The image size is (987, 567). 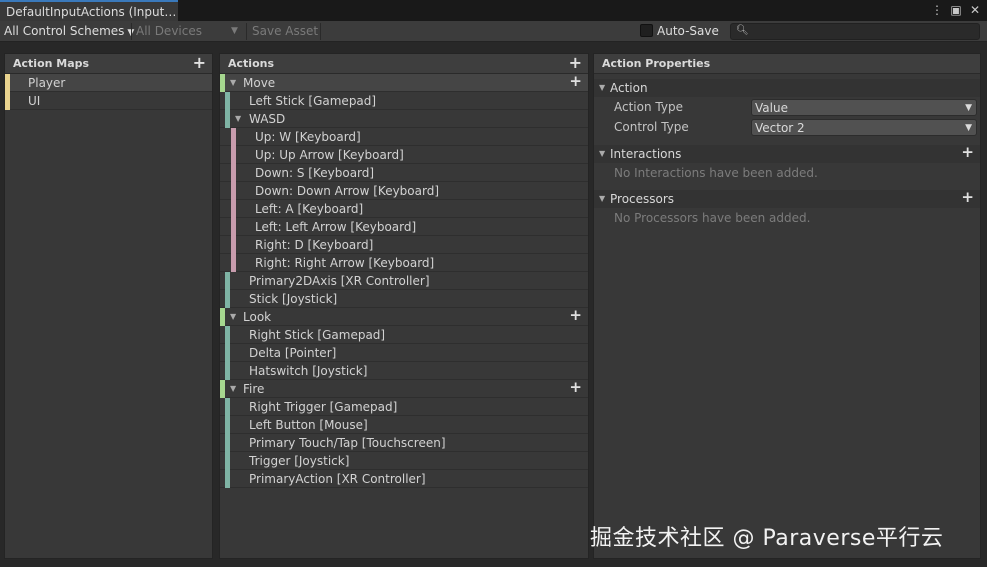 I want to click on action-map-item: UI, so click(x=108, y=101).